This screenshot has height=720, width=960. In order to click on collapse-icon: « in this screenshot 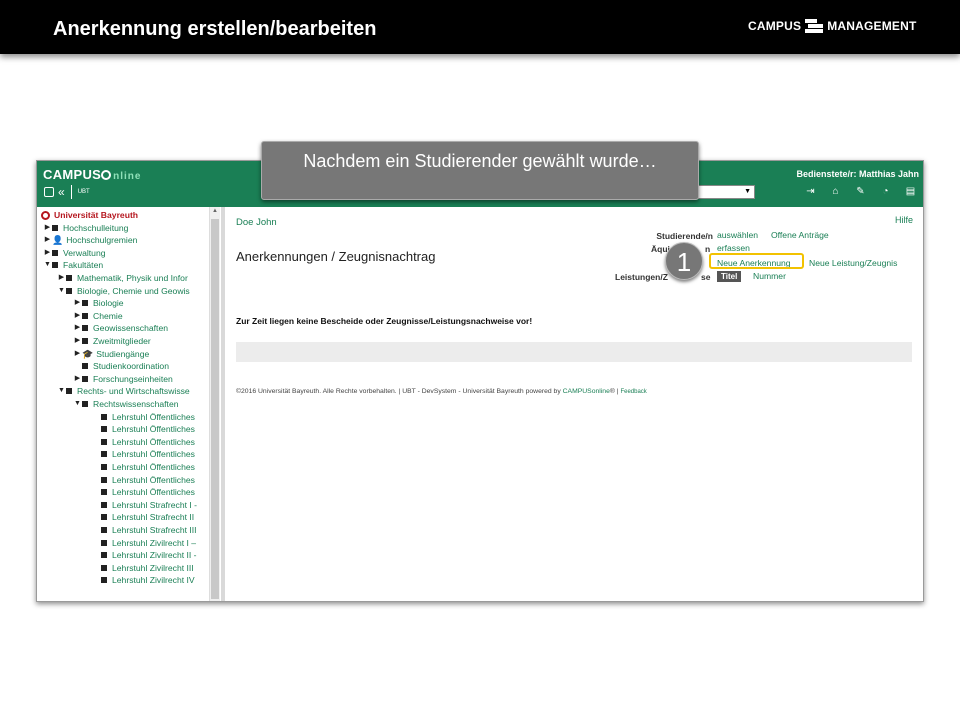, I will do `click(61, 192)`.